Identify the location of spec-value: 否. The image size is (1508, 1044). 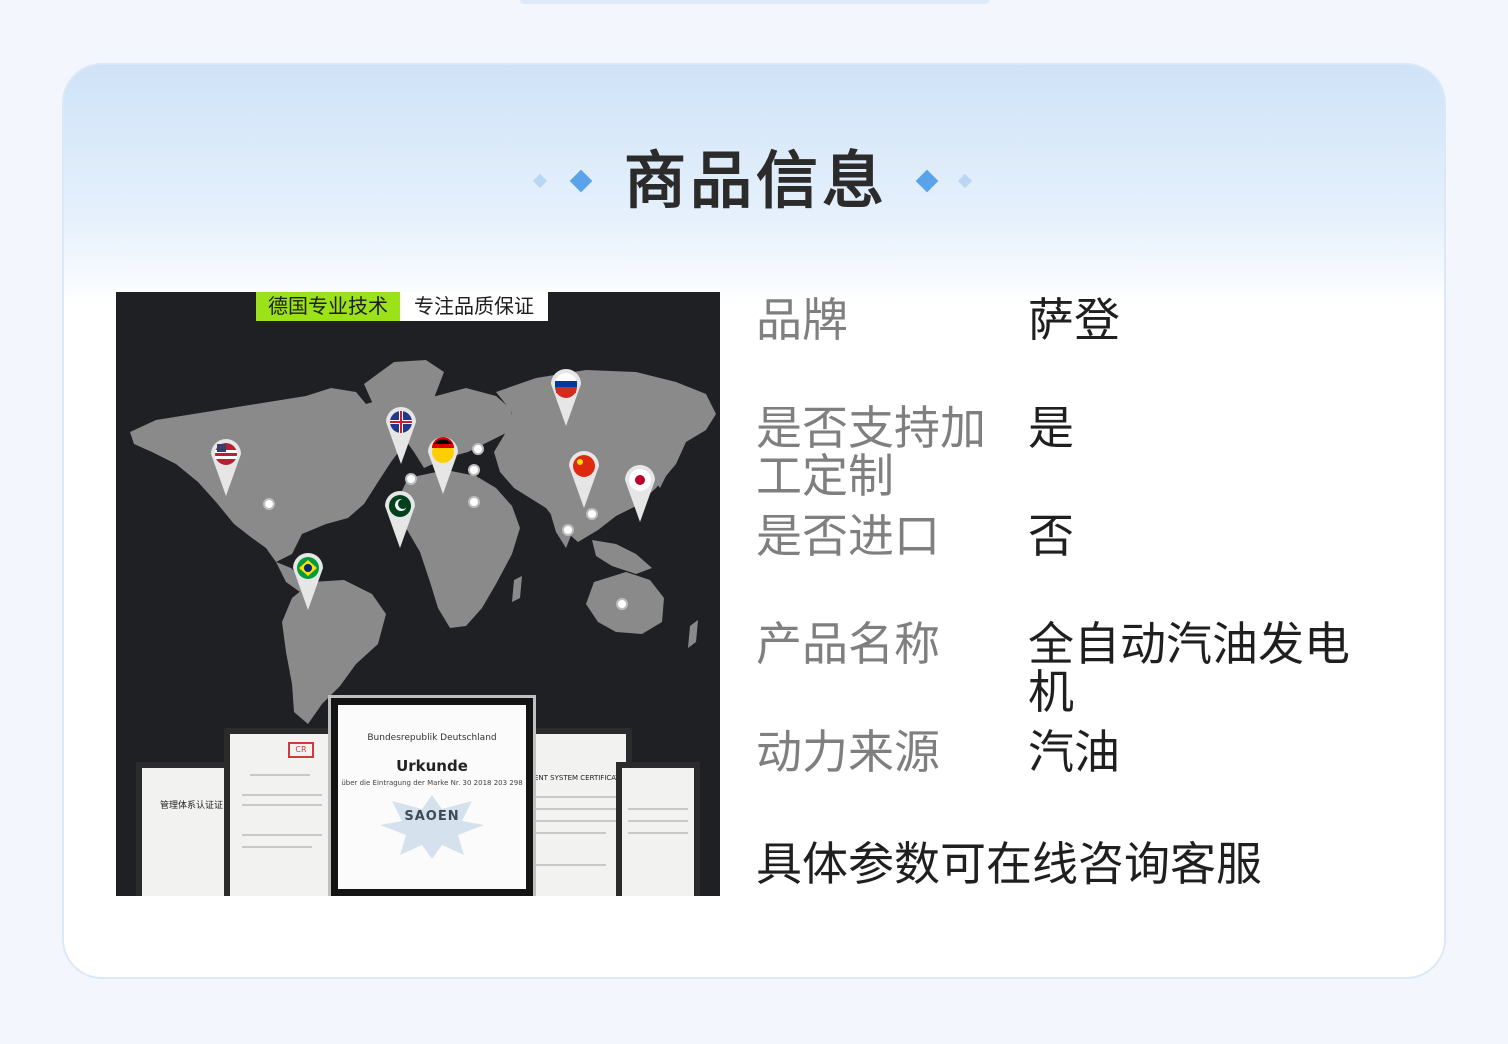
(1051, 536).